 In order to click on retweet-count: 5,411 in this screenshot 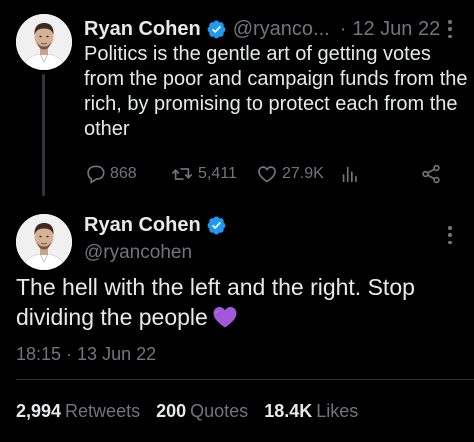, I will do `click(217, 173)`.